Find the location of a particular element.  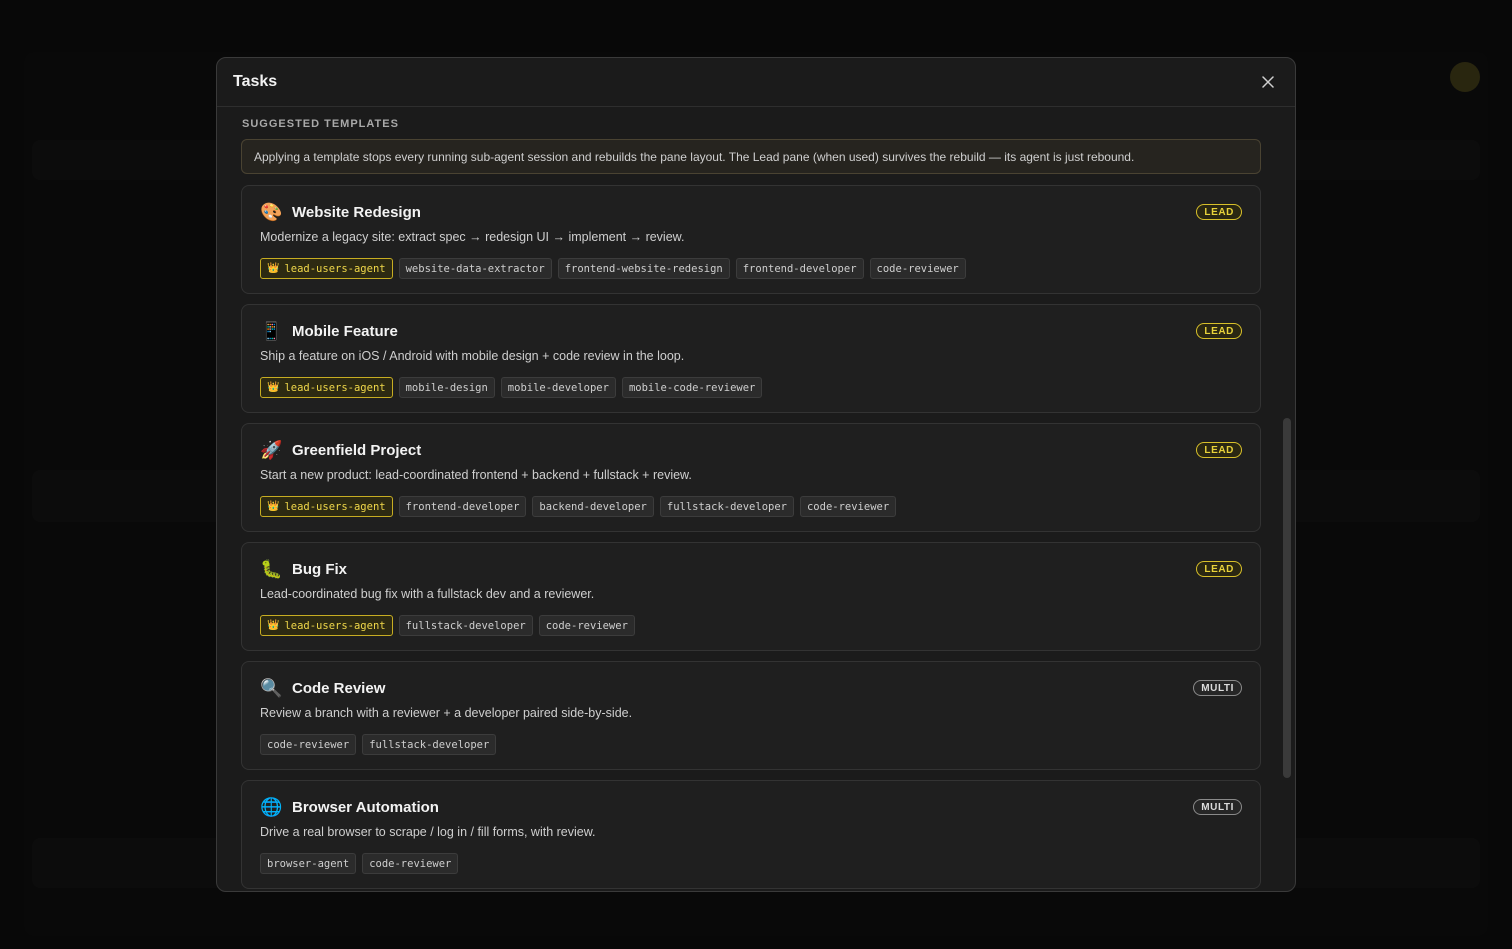

agent-chip: frontend-website-redesign is located at coordinates (643, 268).